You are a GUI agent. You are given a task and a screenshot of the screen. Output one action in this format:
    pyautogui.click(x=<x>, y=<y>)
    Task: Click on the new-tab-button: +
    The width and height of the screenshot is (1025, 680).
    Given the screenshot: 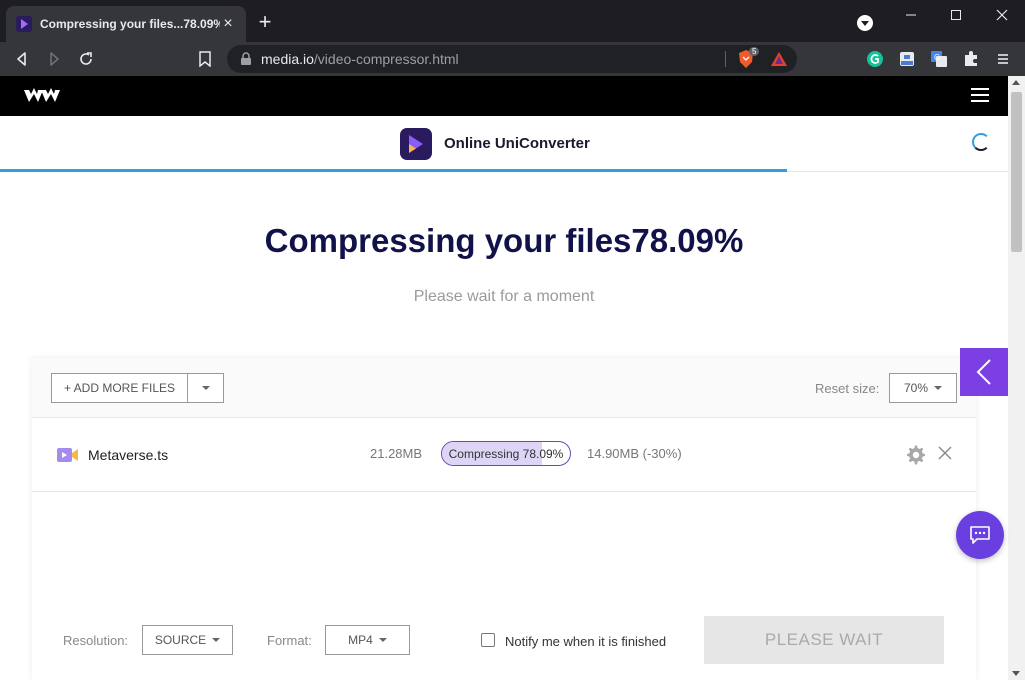 What is the action you would take?
    pyautogui.click(x=265, y=22)
    